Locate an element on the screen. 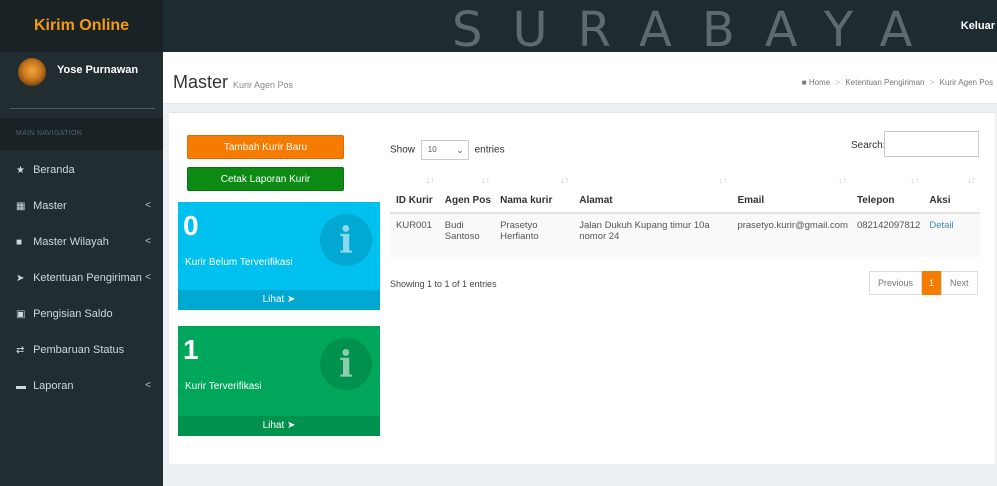 This screenshot has height=486, width=997. column-header-id: ID Kurir ↓↑ is located at coordinates (414, 189).